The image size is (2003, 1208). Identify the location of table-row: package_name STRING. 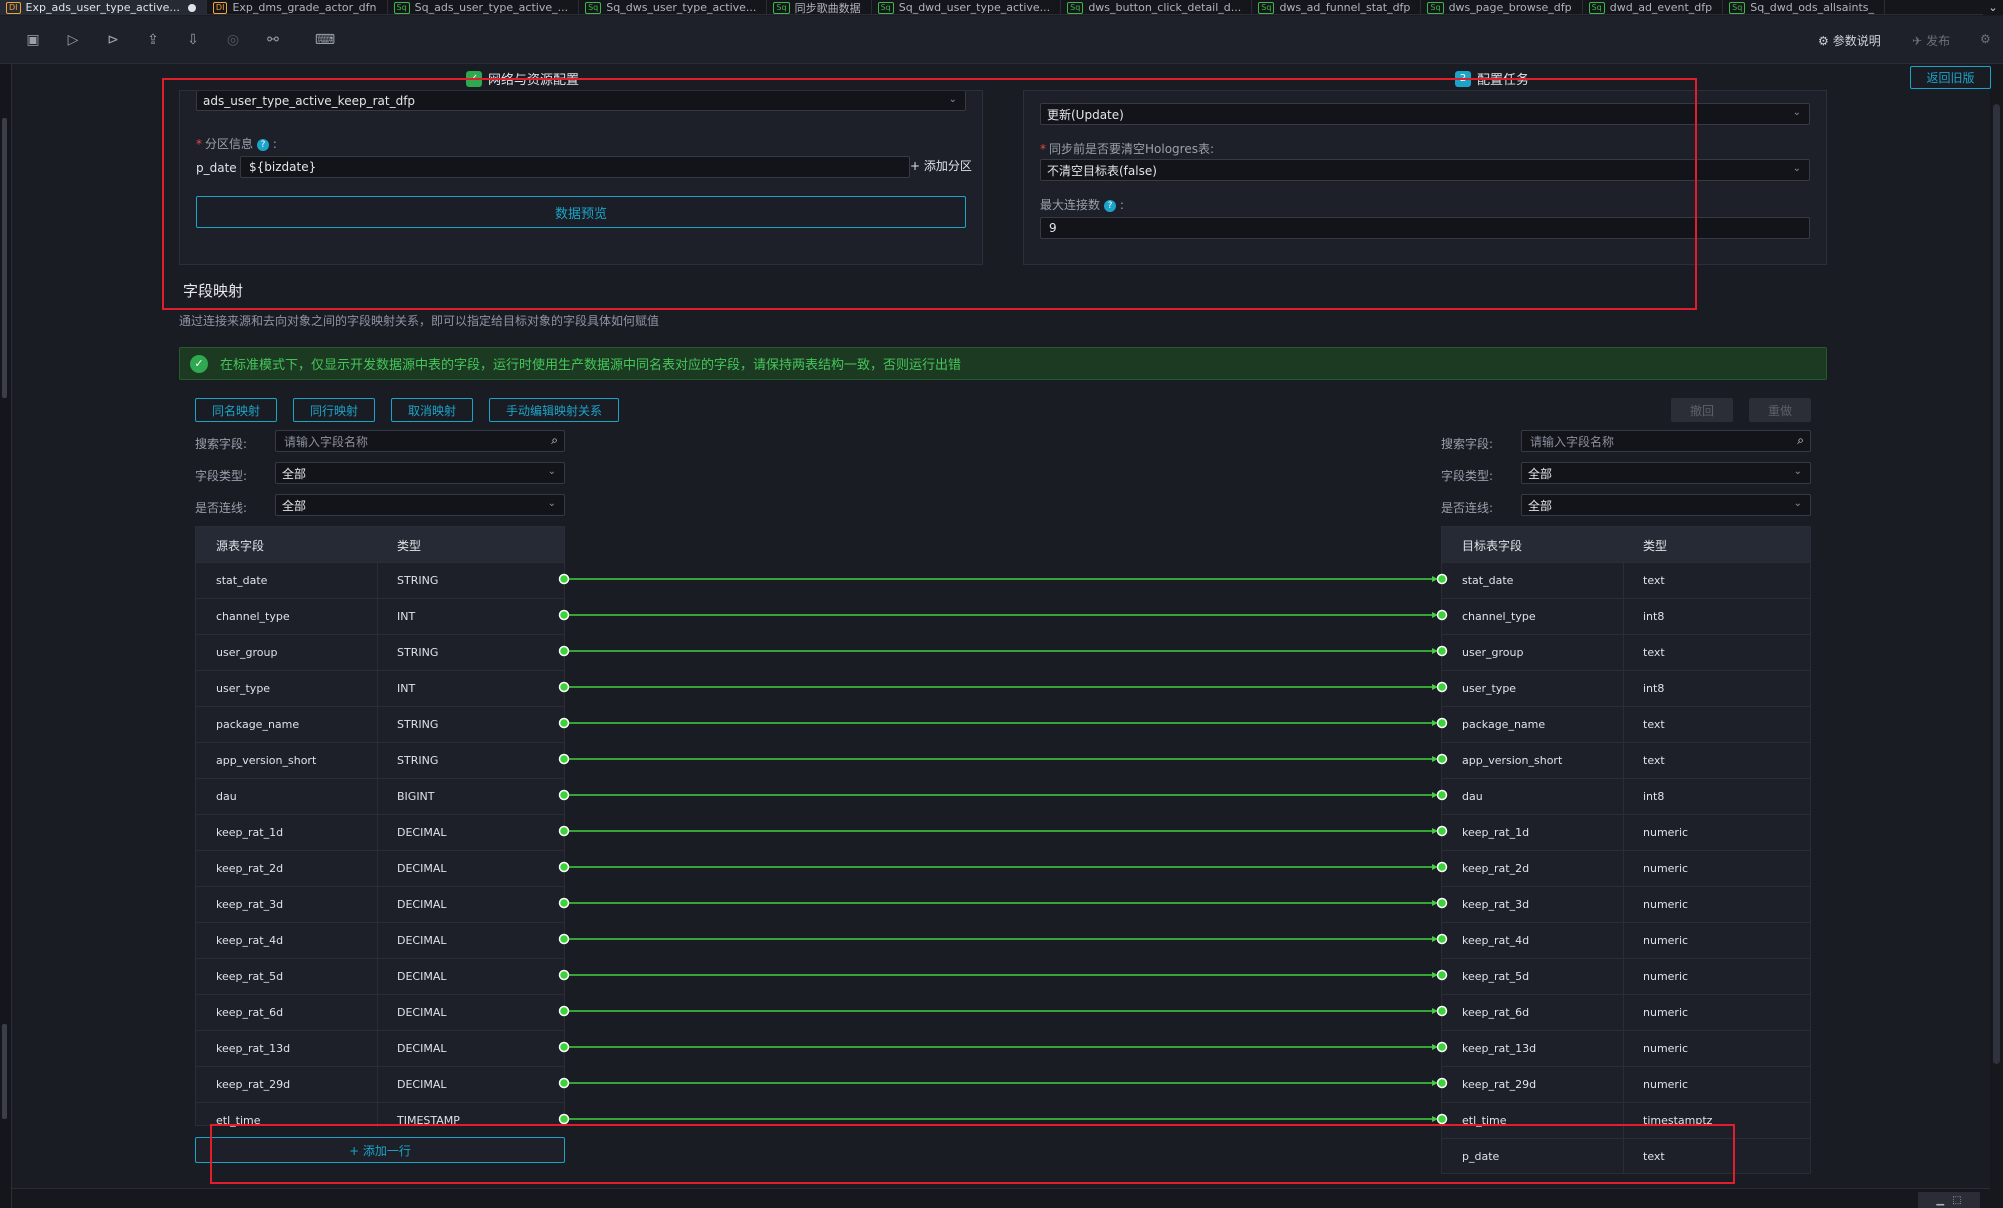
(380, 724).